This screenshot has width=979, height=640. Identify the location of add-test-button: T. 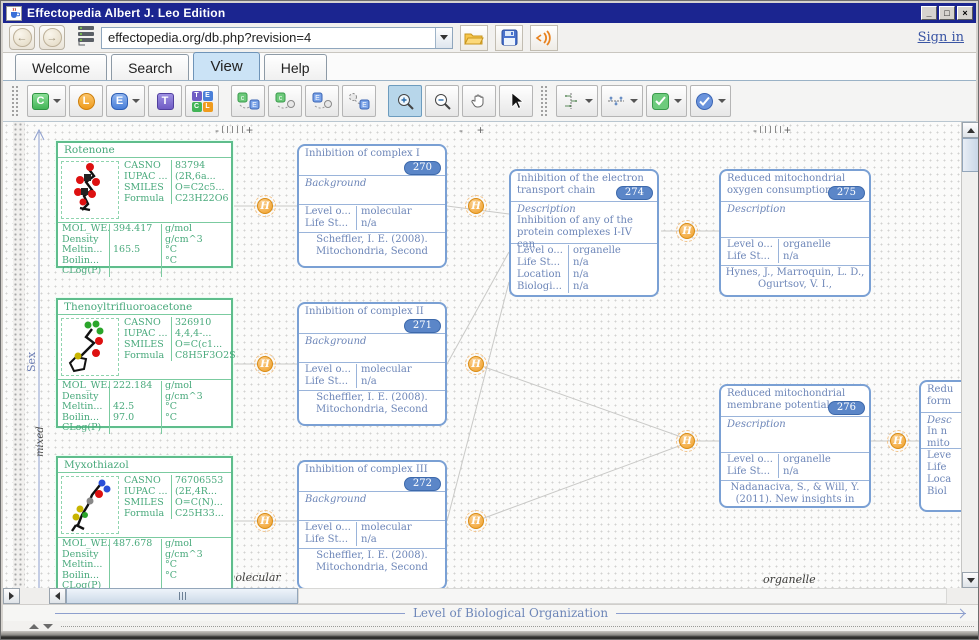
(165, 101).